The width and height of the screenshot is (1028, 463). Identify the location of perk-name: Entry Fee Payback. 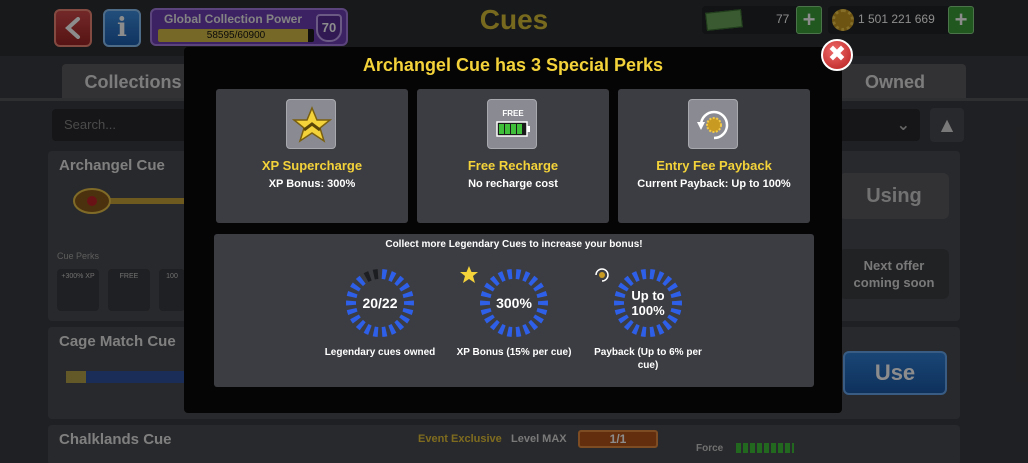
(714, 165).